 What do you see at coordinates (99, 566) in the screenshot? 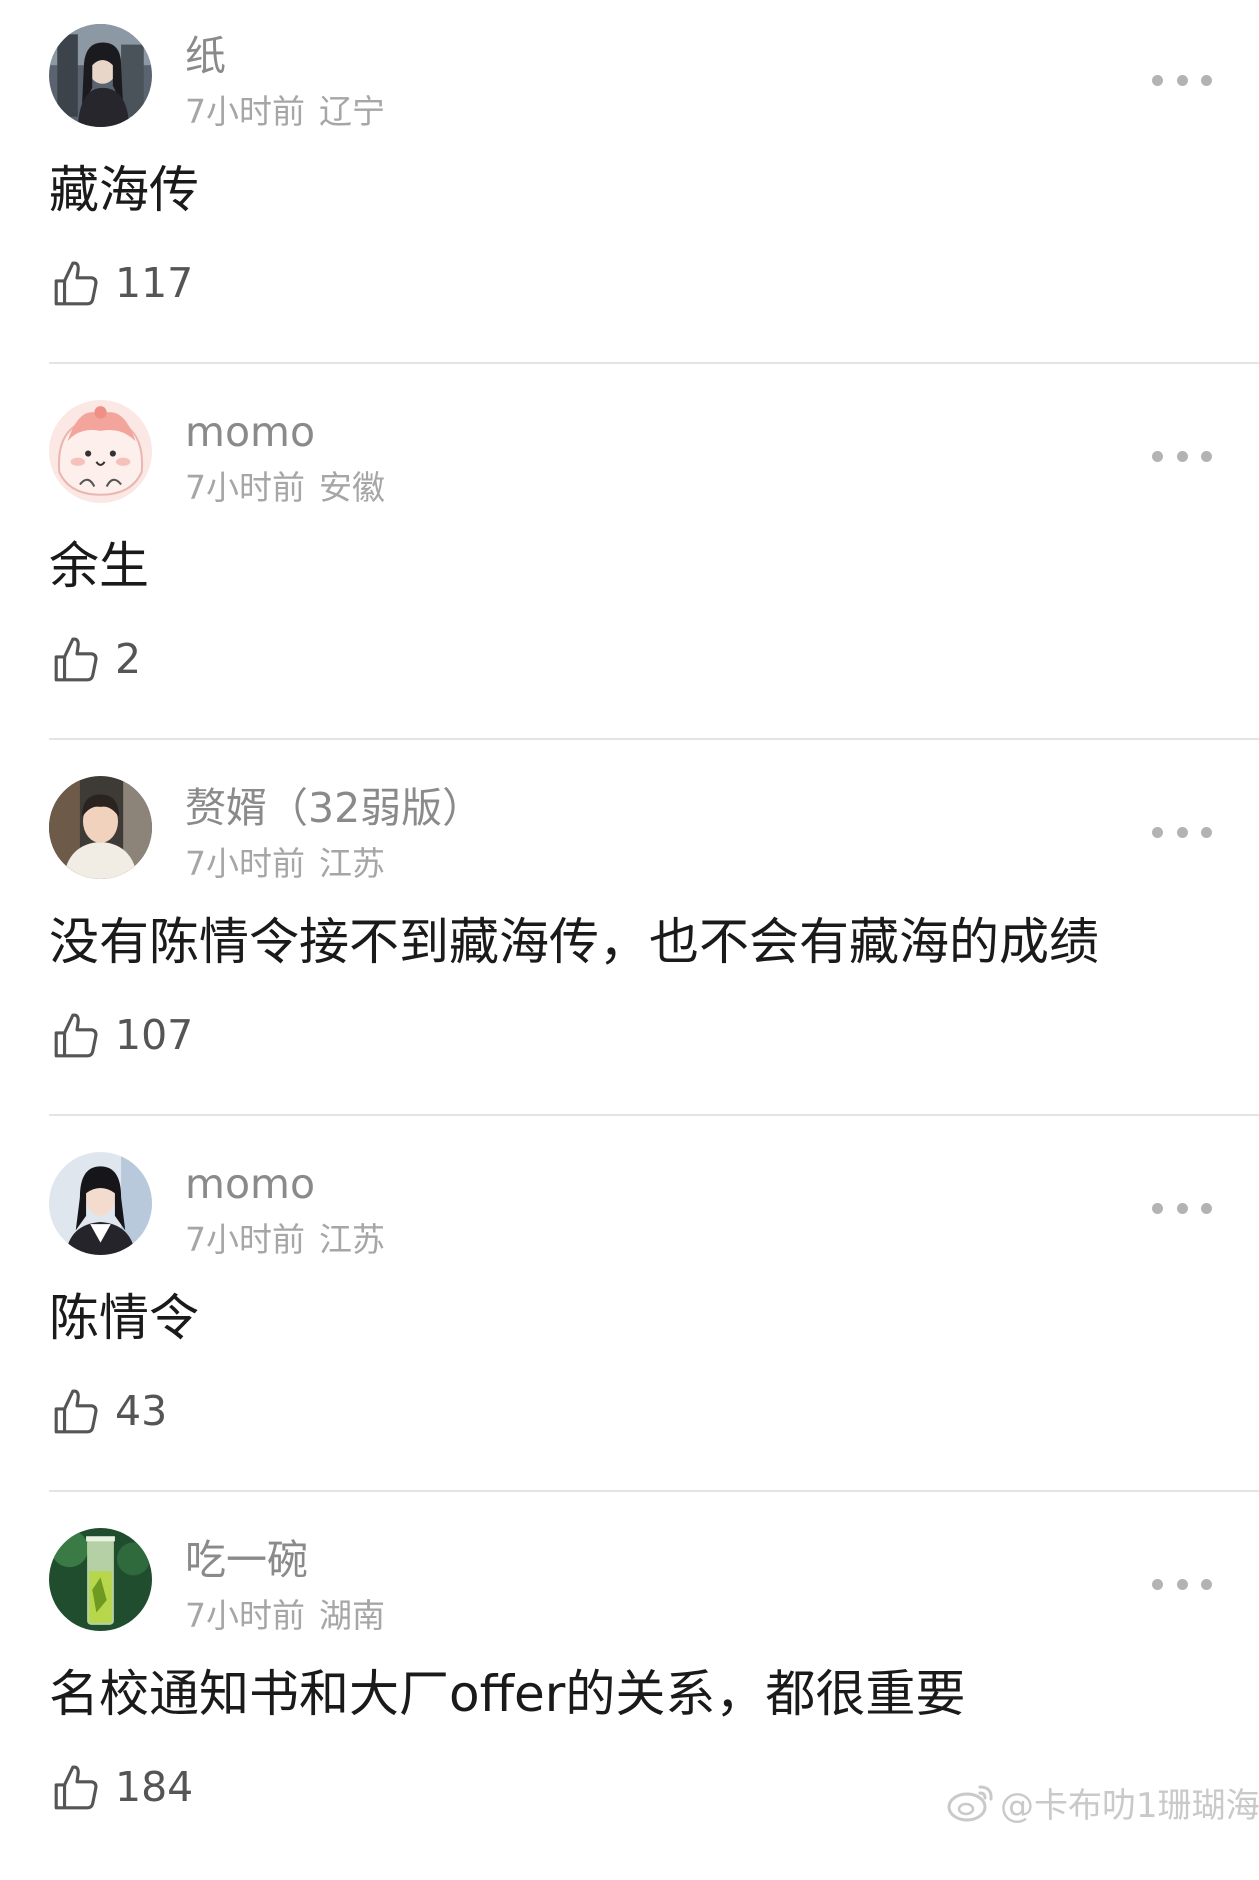
I see `comment-text: 余生` at bounding box center [99, 566].